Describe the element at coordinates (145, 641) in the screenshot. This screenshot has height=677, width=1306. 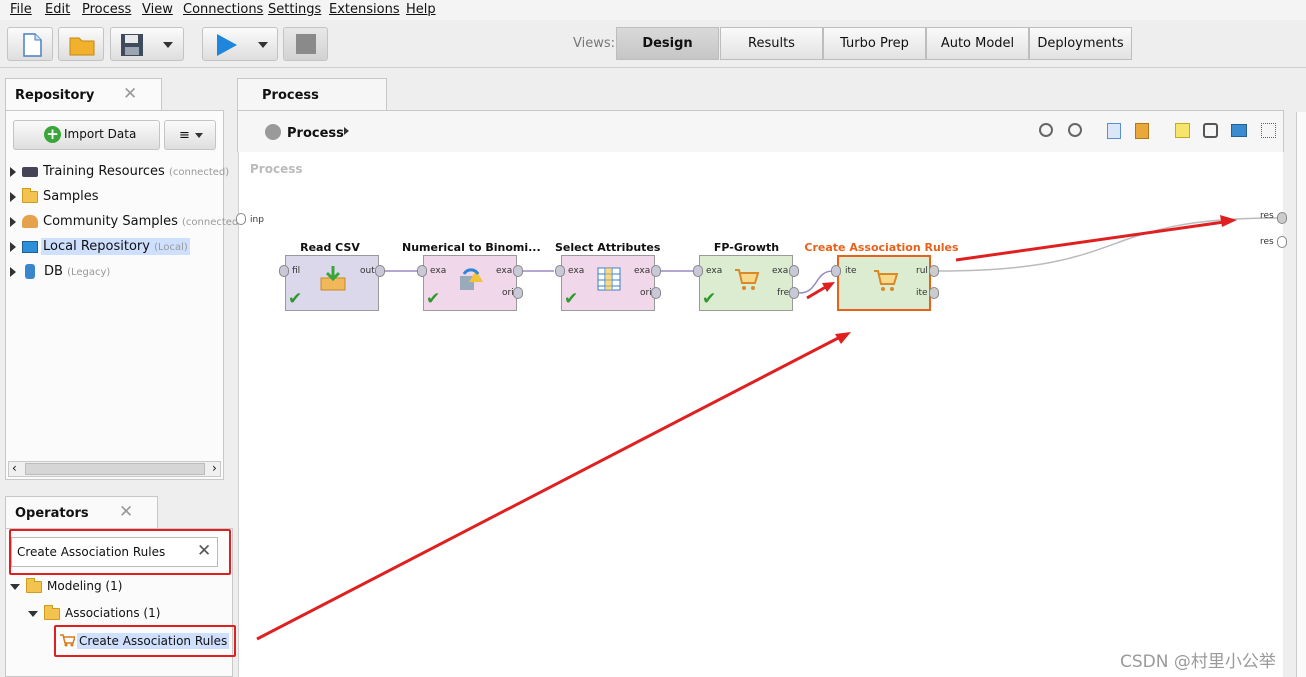
I see `highlight-operator-box` at that location.